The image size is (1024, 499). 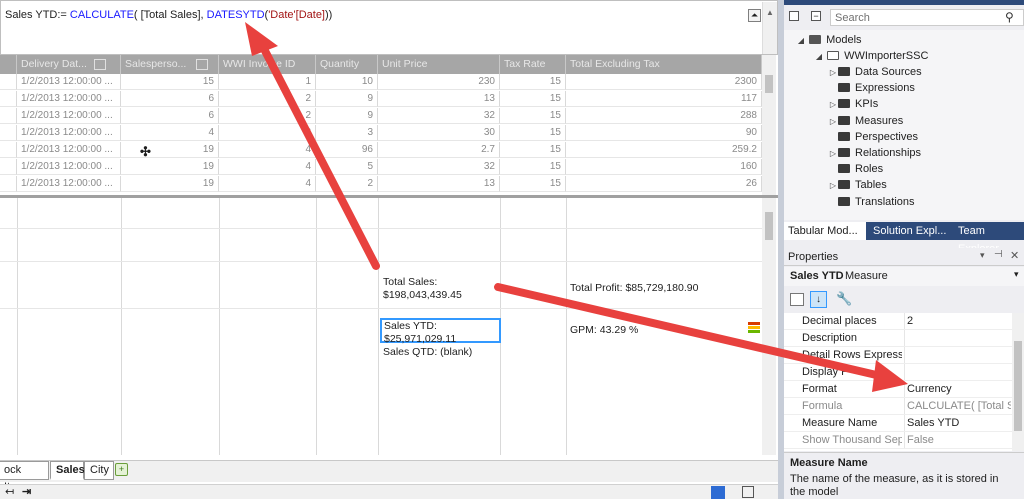 I want to click on table-cell: 9, so click(x=347, y=99).